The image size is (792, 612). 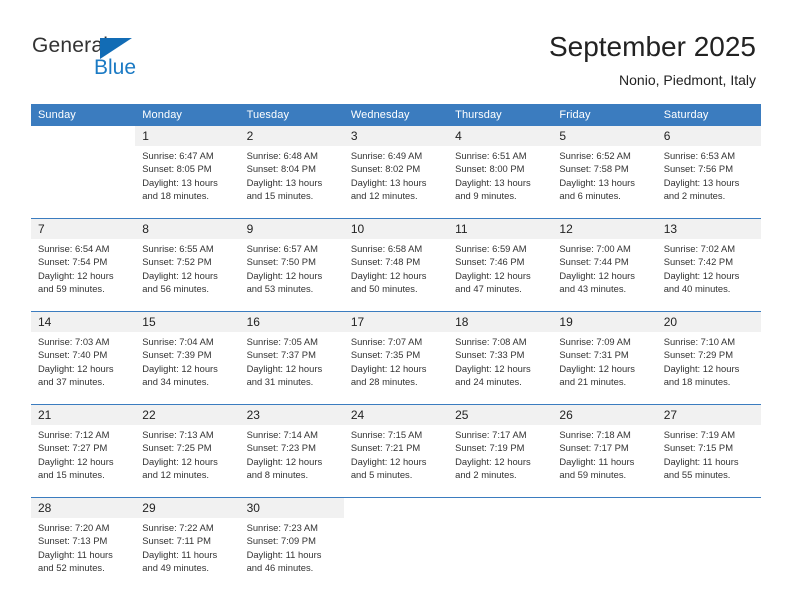 What do you see at coordinates (593, 382) in the screenshot?
I see `daylight-line-2: and 21 minutes.` at bounding box center [593, 382].